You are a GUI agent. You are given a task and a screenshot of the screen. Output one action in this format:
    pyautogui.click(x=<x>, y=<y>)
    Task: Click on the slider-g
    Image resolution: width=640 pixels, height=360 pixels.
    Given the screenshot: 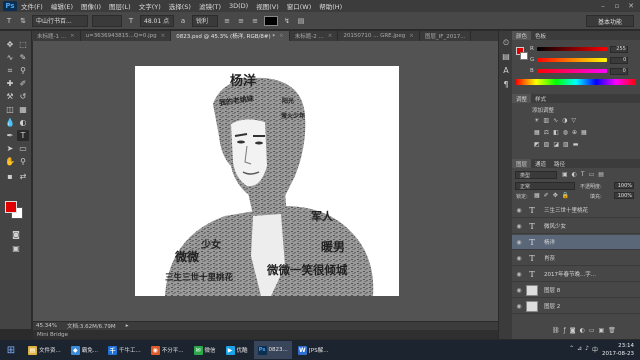 What is the action you would take?
    pyautogui.click(x=572, y=60)
    